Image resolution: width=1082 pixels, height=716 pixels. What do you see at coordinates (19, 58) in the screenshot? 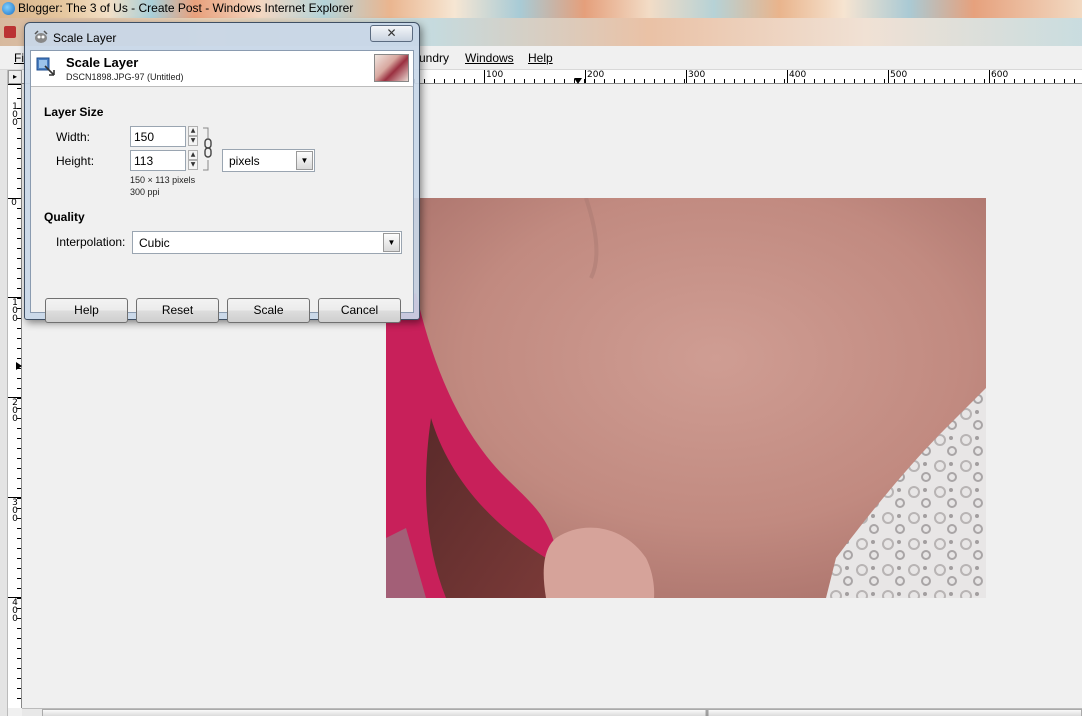
I see `menu-file-partial: Fi` at bounding box center [19, 58].